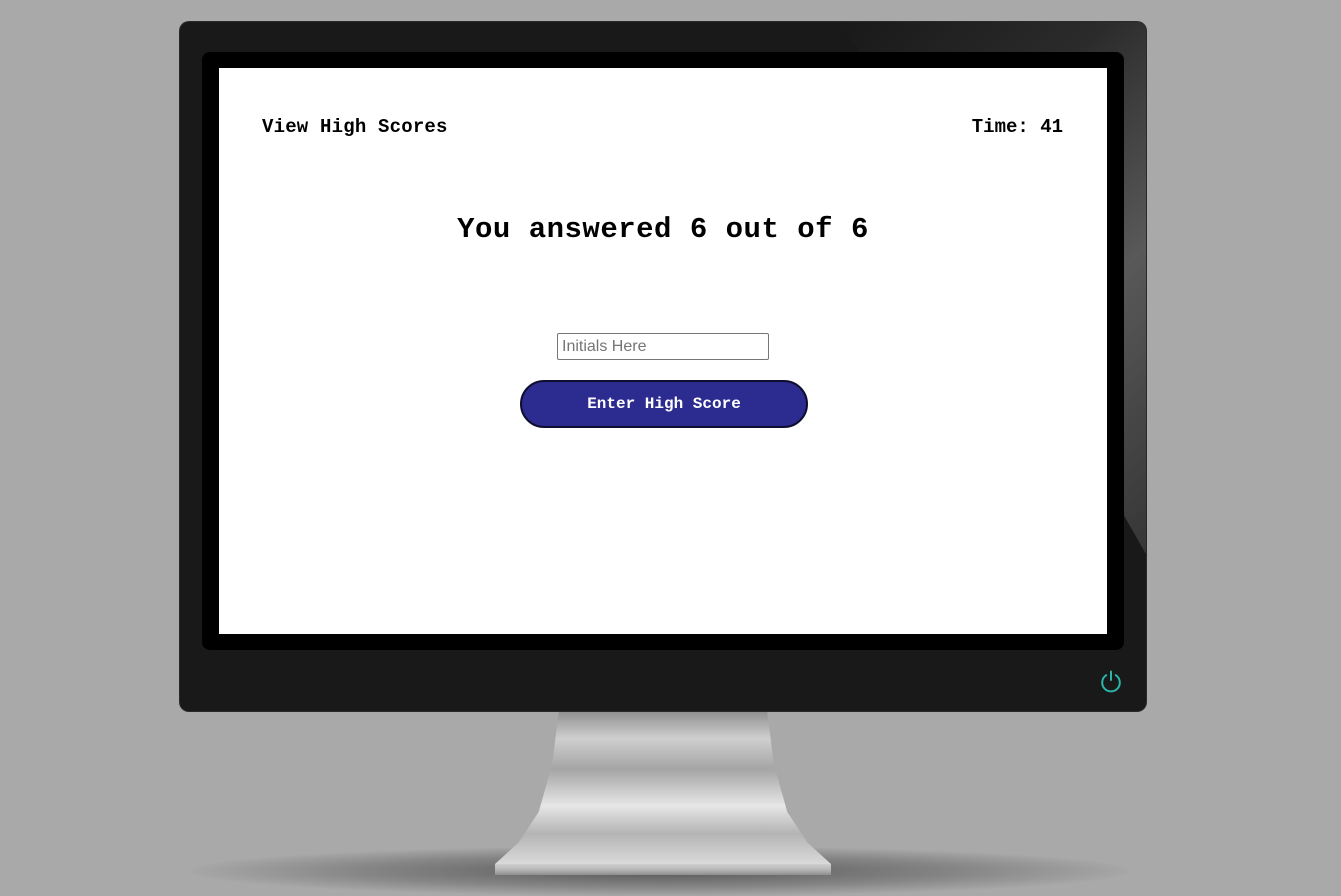 This screenshot has width=1341, height=896. I want to click on monitor-stand-base, so click(663, 869).